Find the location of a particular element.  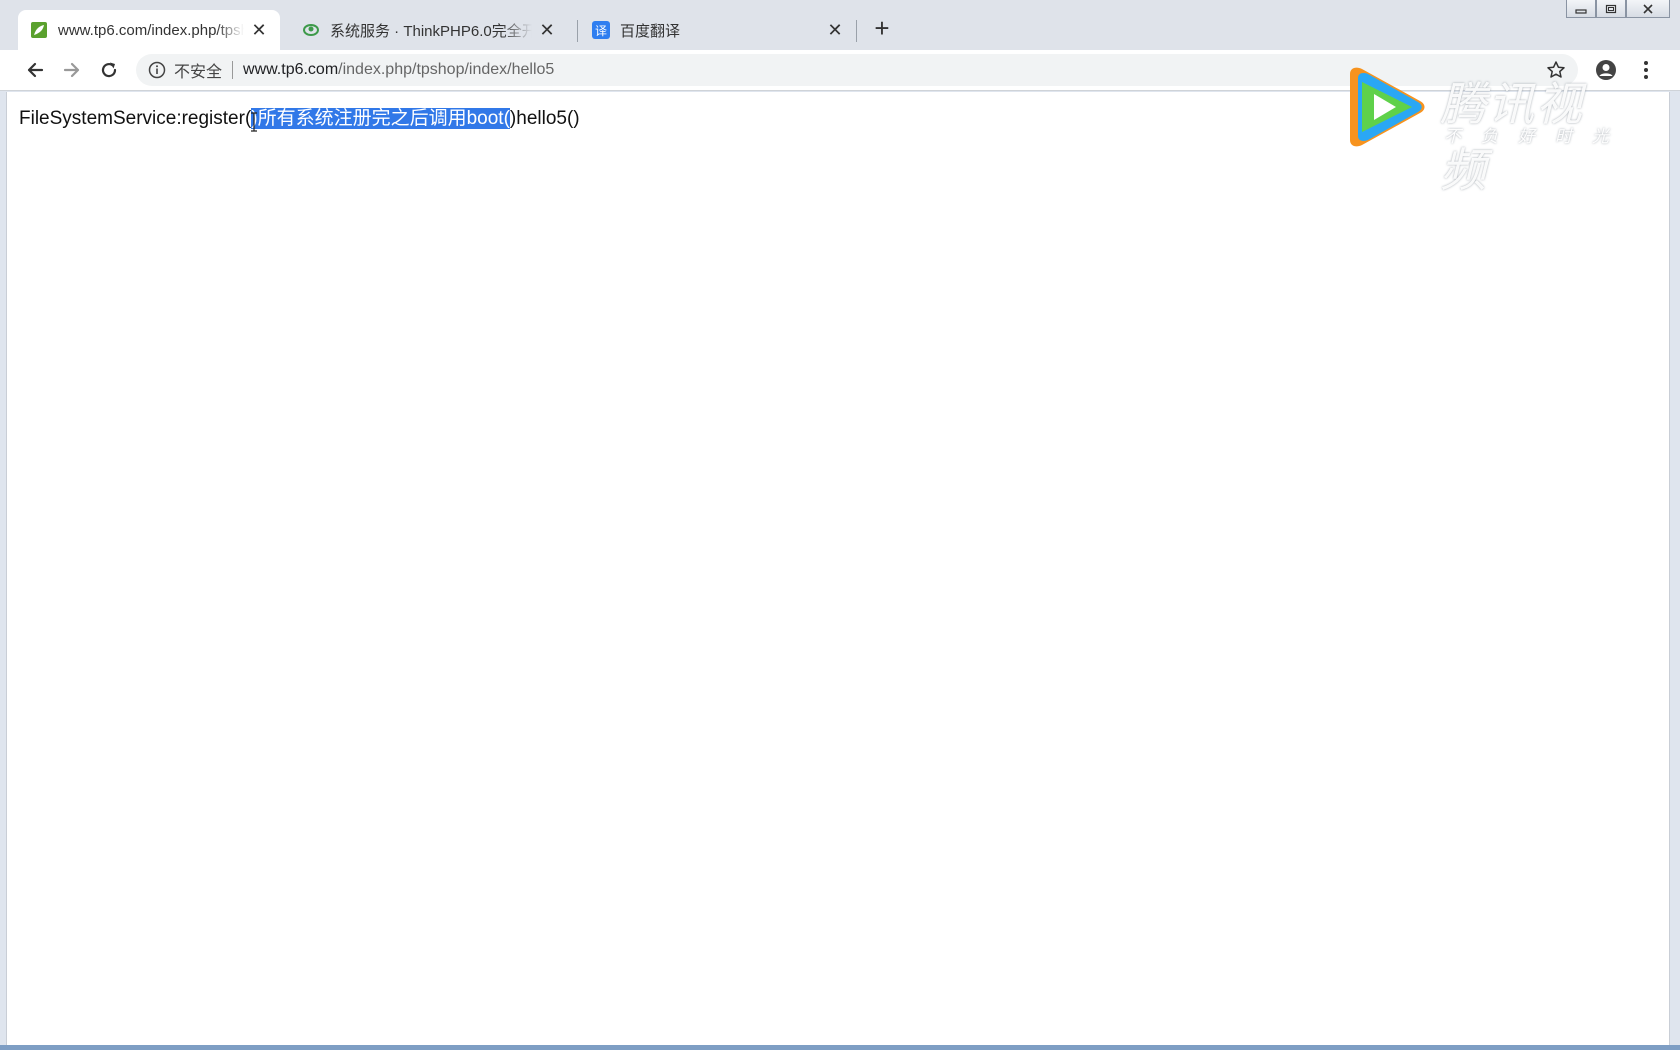

back-arrow-icon is located at coordinates (35, 70).